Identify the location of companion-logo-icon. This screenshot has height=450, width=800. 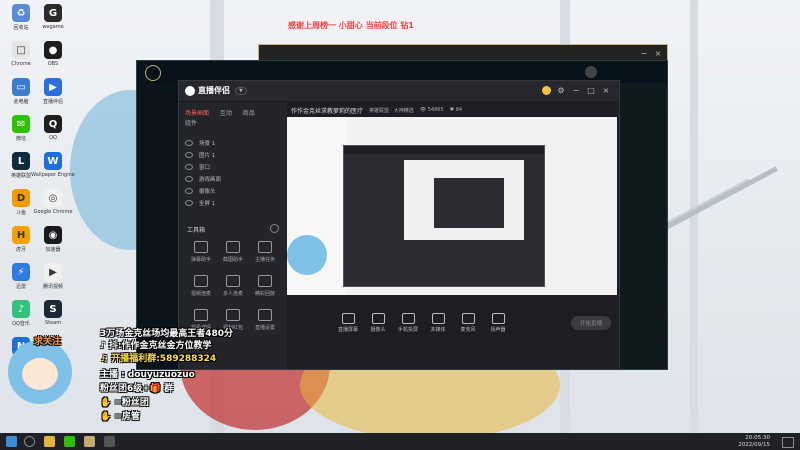
(190, 90).